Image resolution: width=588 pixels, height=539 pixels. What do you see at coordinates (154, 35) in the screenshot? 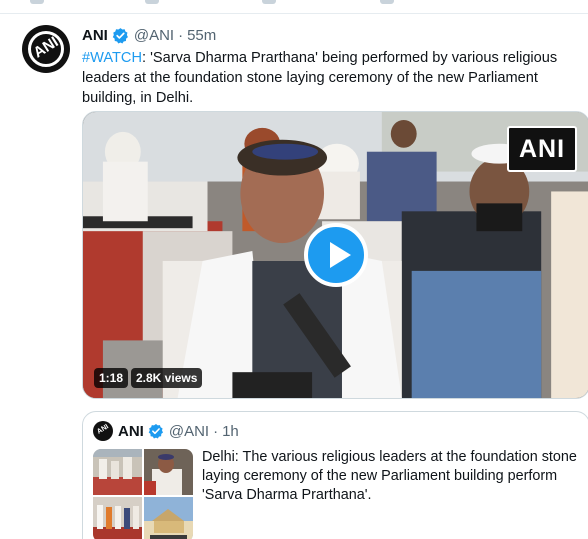
I see `author-handle: @ANI` at bounding box center [154, 35].